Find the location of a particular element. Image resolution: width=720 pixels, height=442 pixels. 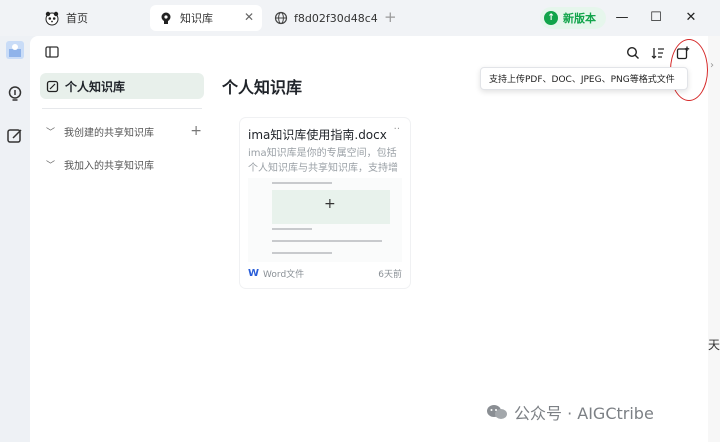

plus-icon: + is located at coordinates (330, 204).